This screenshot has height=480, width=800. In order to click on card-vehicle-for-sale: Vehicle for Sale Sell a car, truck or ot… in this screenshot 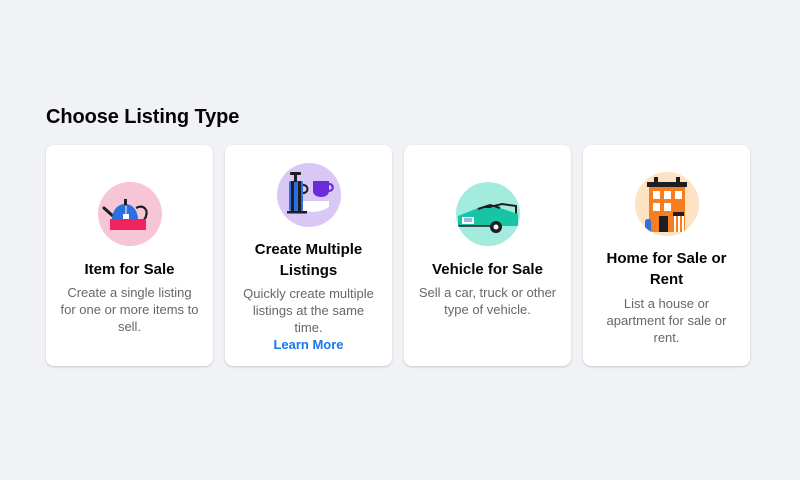, I will do `click(487, 255)`.